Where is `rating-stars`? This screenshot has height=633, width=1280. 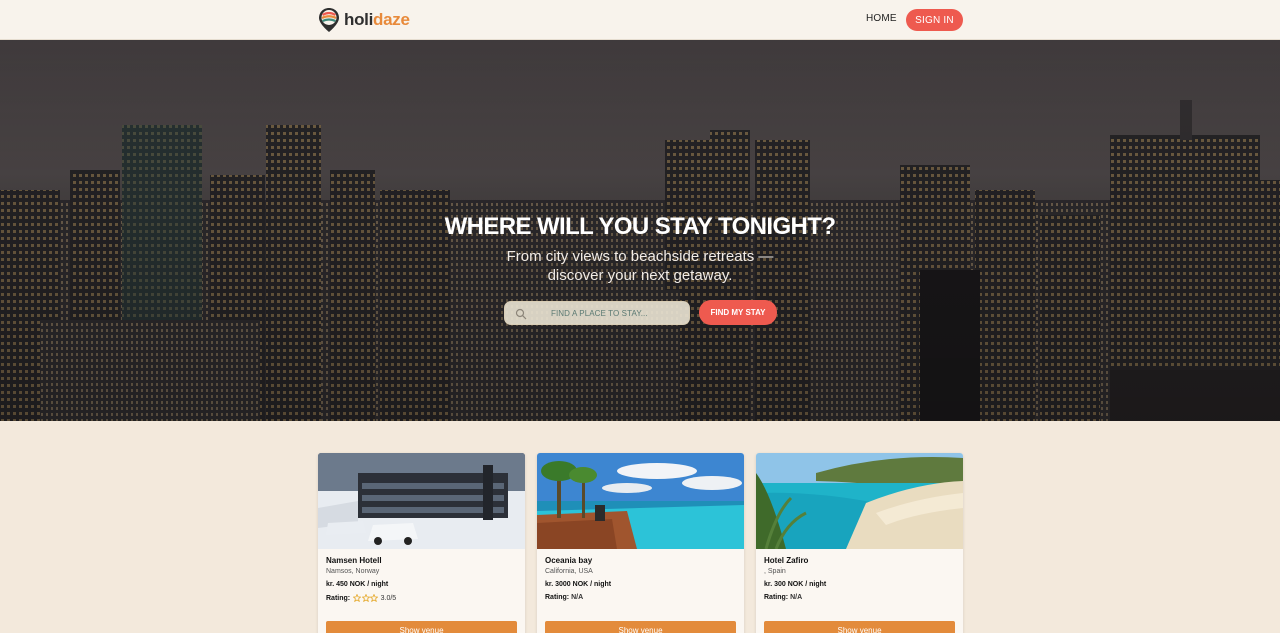 rating-stars is located at coordinates (366, 598).